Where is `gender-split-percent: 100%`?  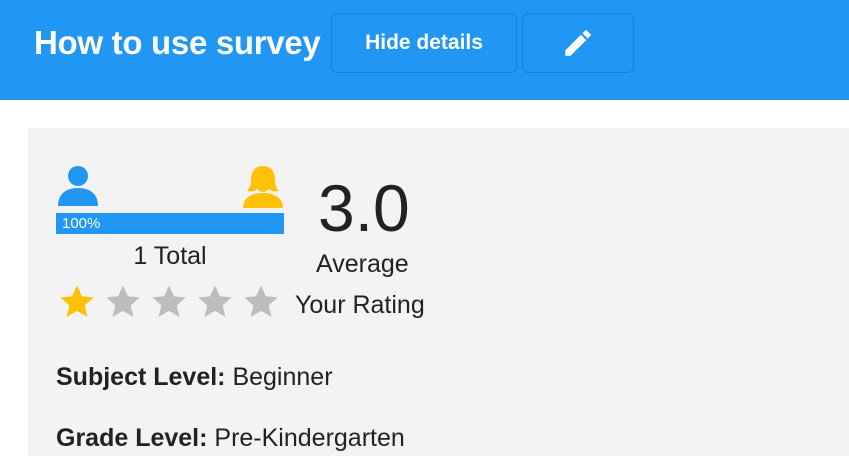
gender-split-percent: 100% is located at coordinates (81, 223).